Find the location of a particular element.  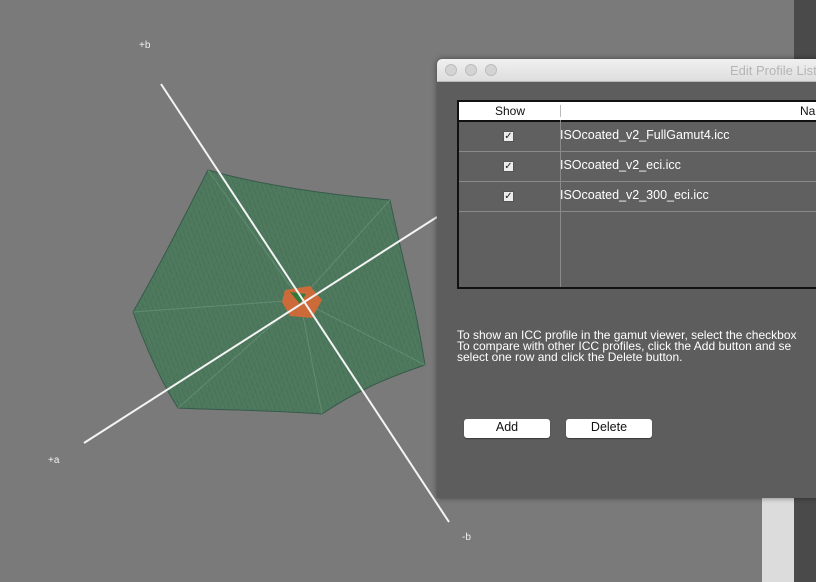

minimize-window-icon is located at coordinates (471, 70).